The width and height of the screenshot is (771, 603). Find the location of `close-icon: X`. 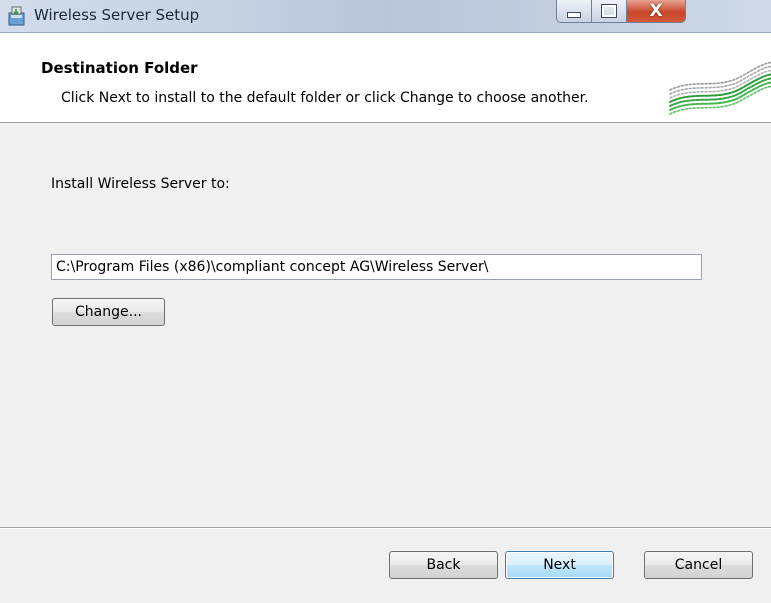

close-icon: X is located at coordinates (656, 11).